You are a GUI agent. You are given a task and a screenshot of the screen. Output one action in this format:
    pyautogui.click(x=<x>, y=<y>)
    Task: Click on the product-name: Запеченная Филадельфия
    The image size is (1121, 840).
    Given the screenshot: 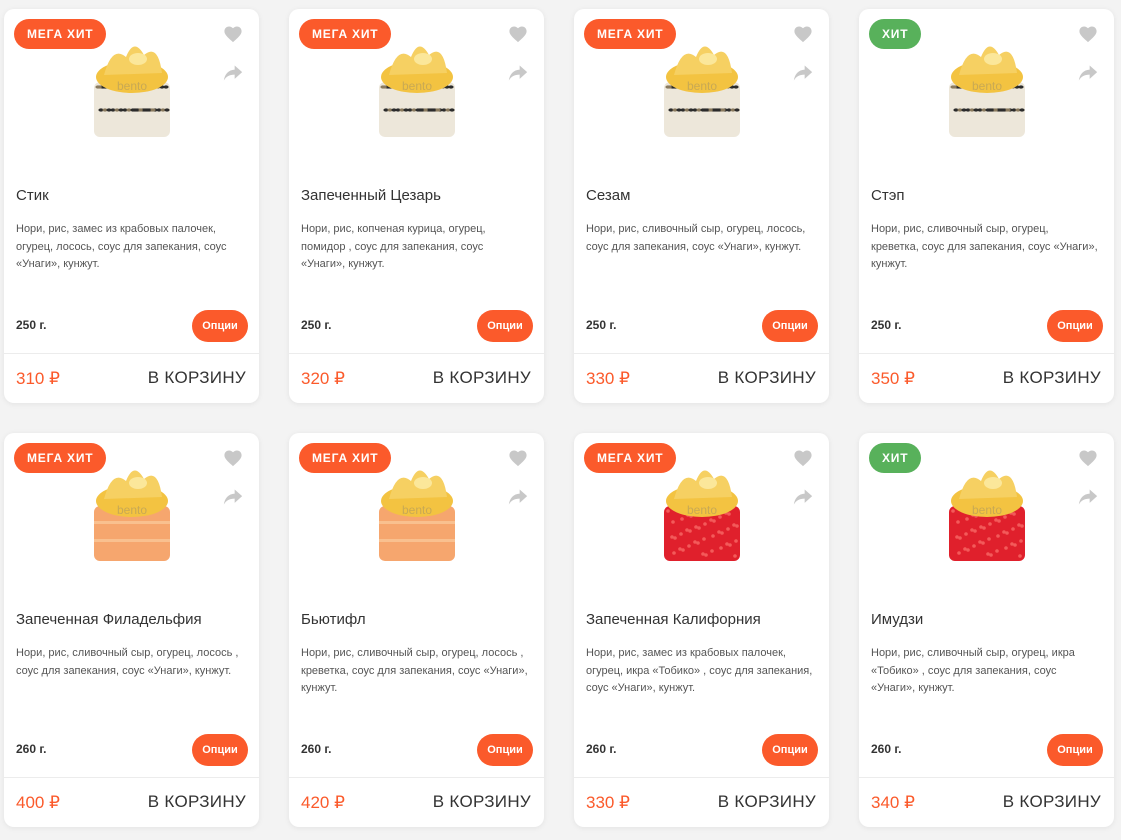 What is the action you would take?
    pyautogui.click(x=109, y=619)
    